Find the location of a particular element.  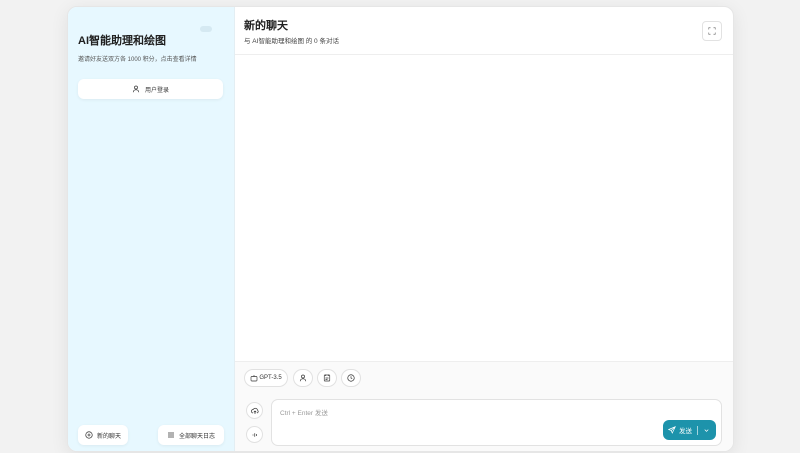

plus-circle-icon is located at coordinates (89, 435).